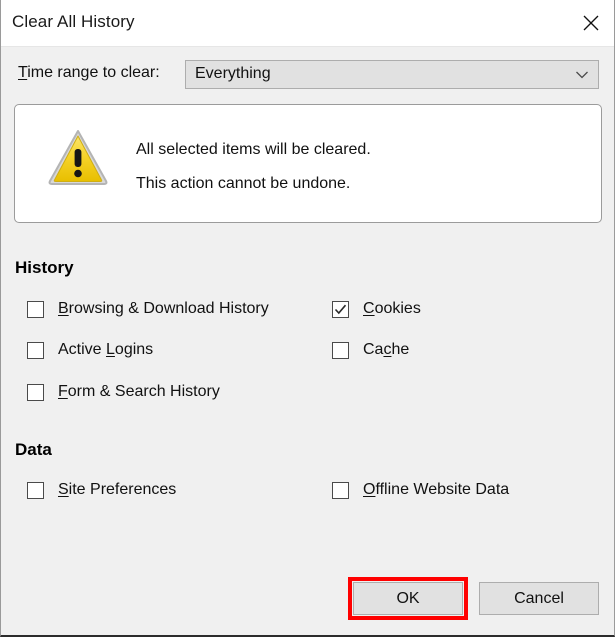 The image size is (615, 637). Describe the element at coordinates (82, 349) in the screenshot. I see `label-pre: Active` at that location.